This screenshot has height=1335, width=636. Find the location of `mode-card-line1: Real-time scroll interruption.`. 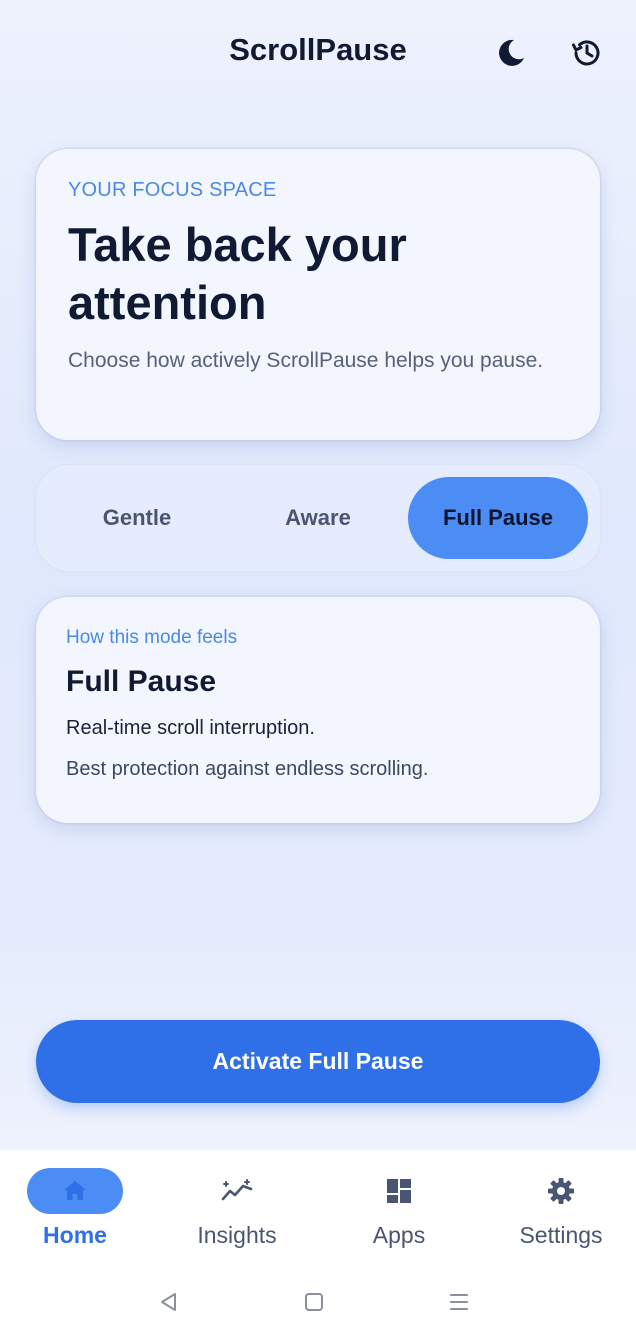

mode-card-line1: Real-time scroll interruption. is located at coordinates (190, 728).